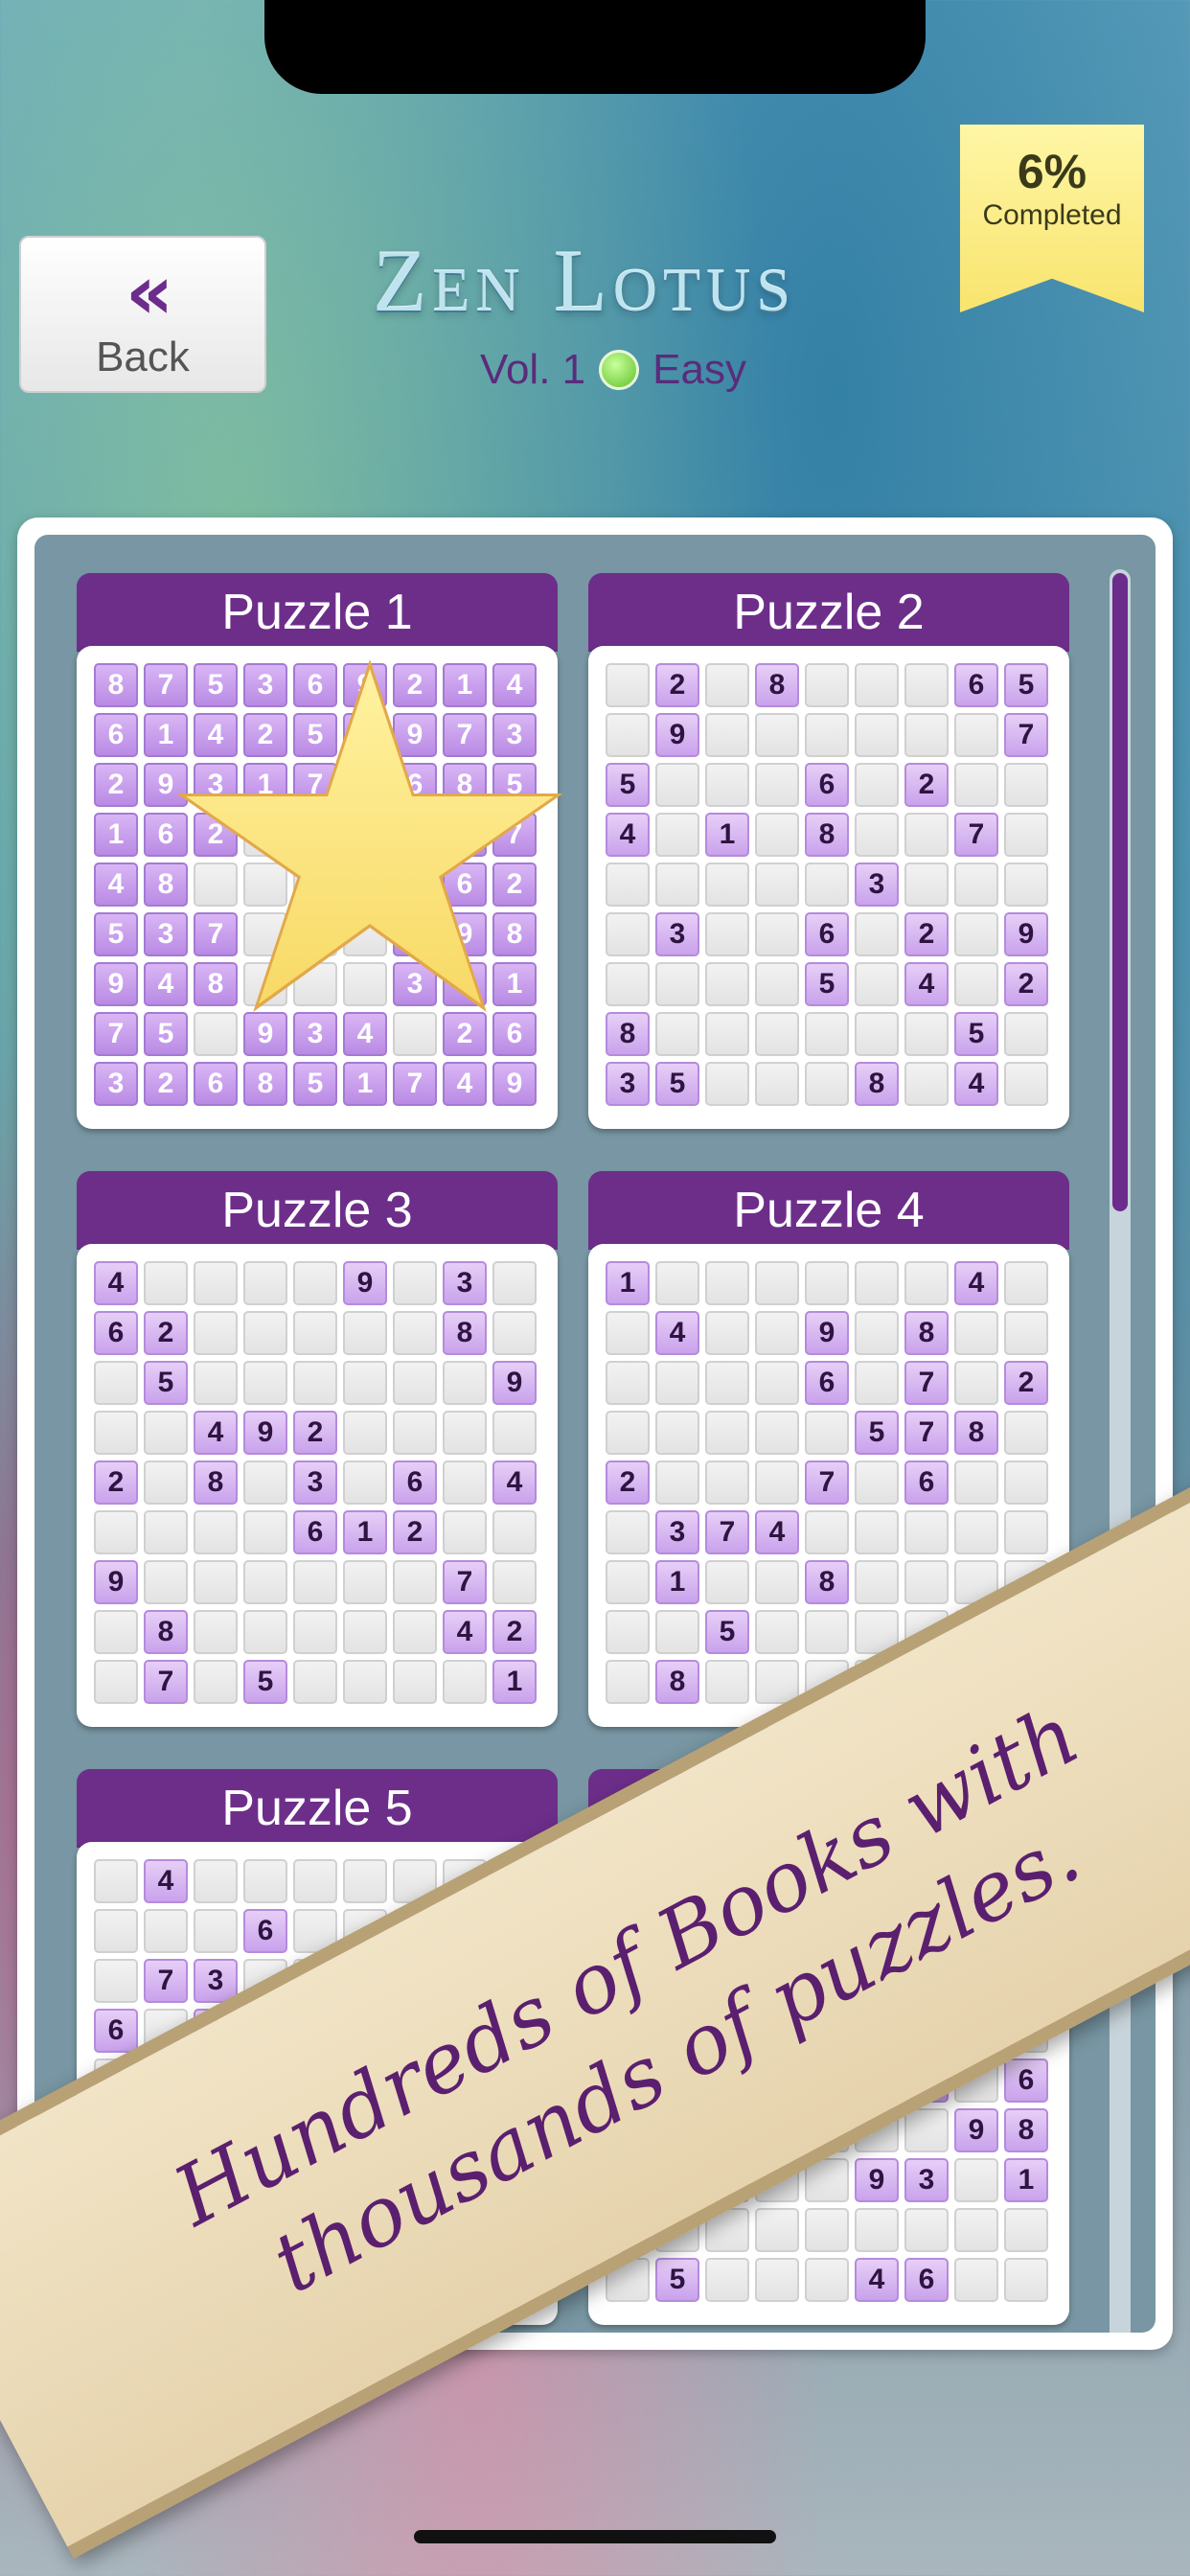 Image resolution: width=1190 pixels, height=2576 pixels. I want to click on book-title: Zen Lotus, so click(585, 281).